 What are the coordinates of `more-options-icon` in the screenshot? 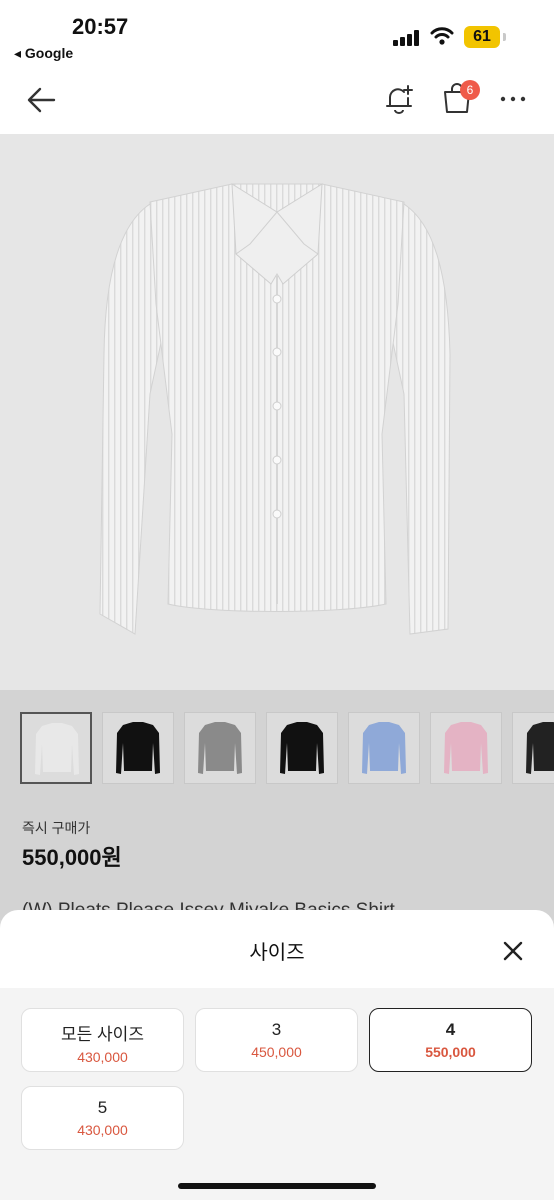 It's located at (513, 99).